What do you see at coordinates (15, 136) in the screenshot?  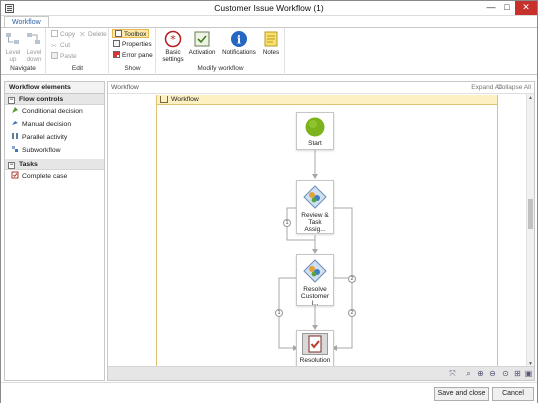 I see `parallel-activity-icon` at bounding box center [15, 136].